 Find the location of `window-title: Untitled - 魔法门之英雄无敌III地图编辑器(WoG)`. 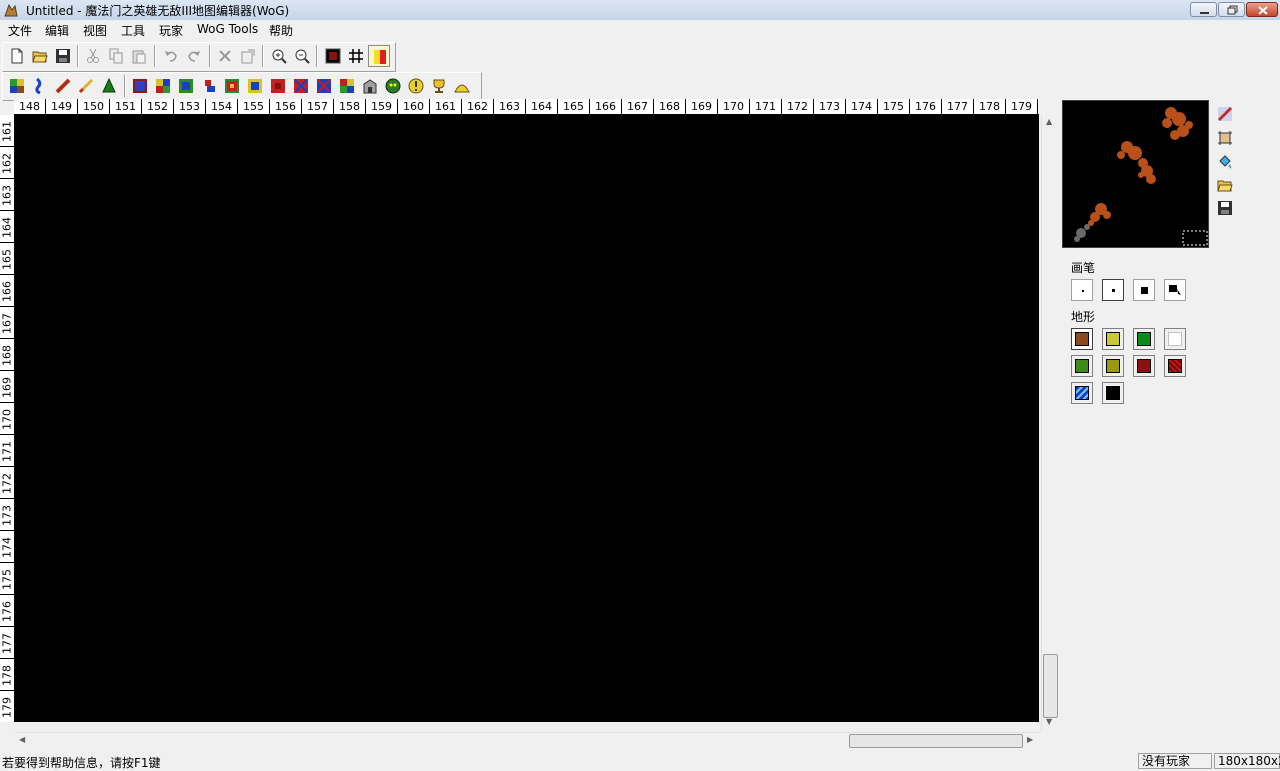

window-title: Untitled - 魔法门之英雄无敌III地图编辑器(WoG) is located at coordinates (158, 11).